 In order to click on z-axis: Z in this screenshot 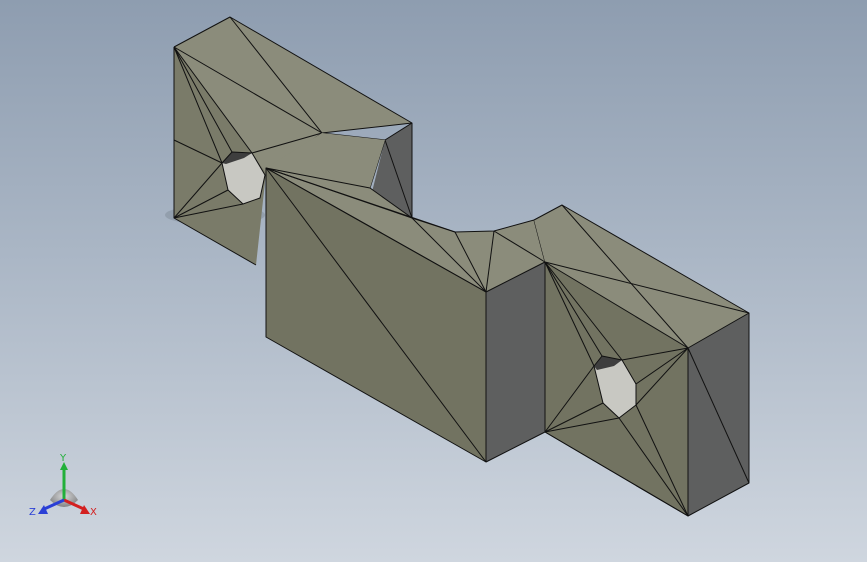, I will do `click(47, 508)`.